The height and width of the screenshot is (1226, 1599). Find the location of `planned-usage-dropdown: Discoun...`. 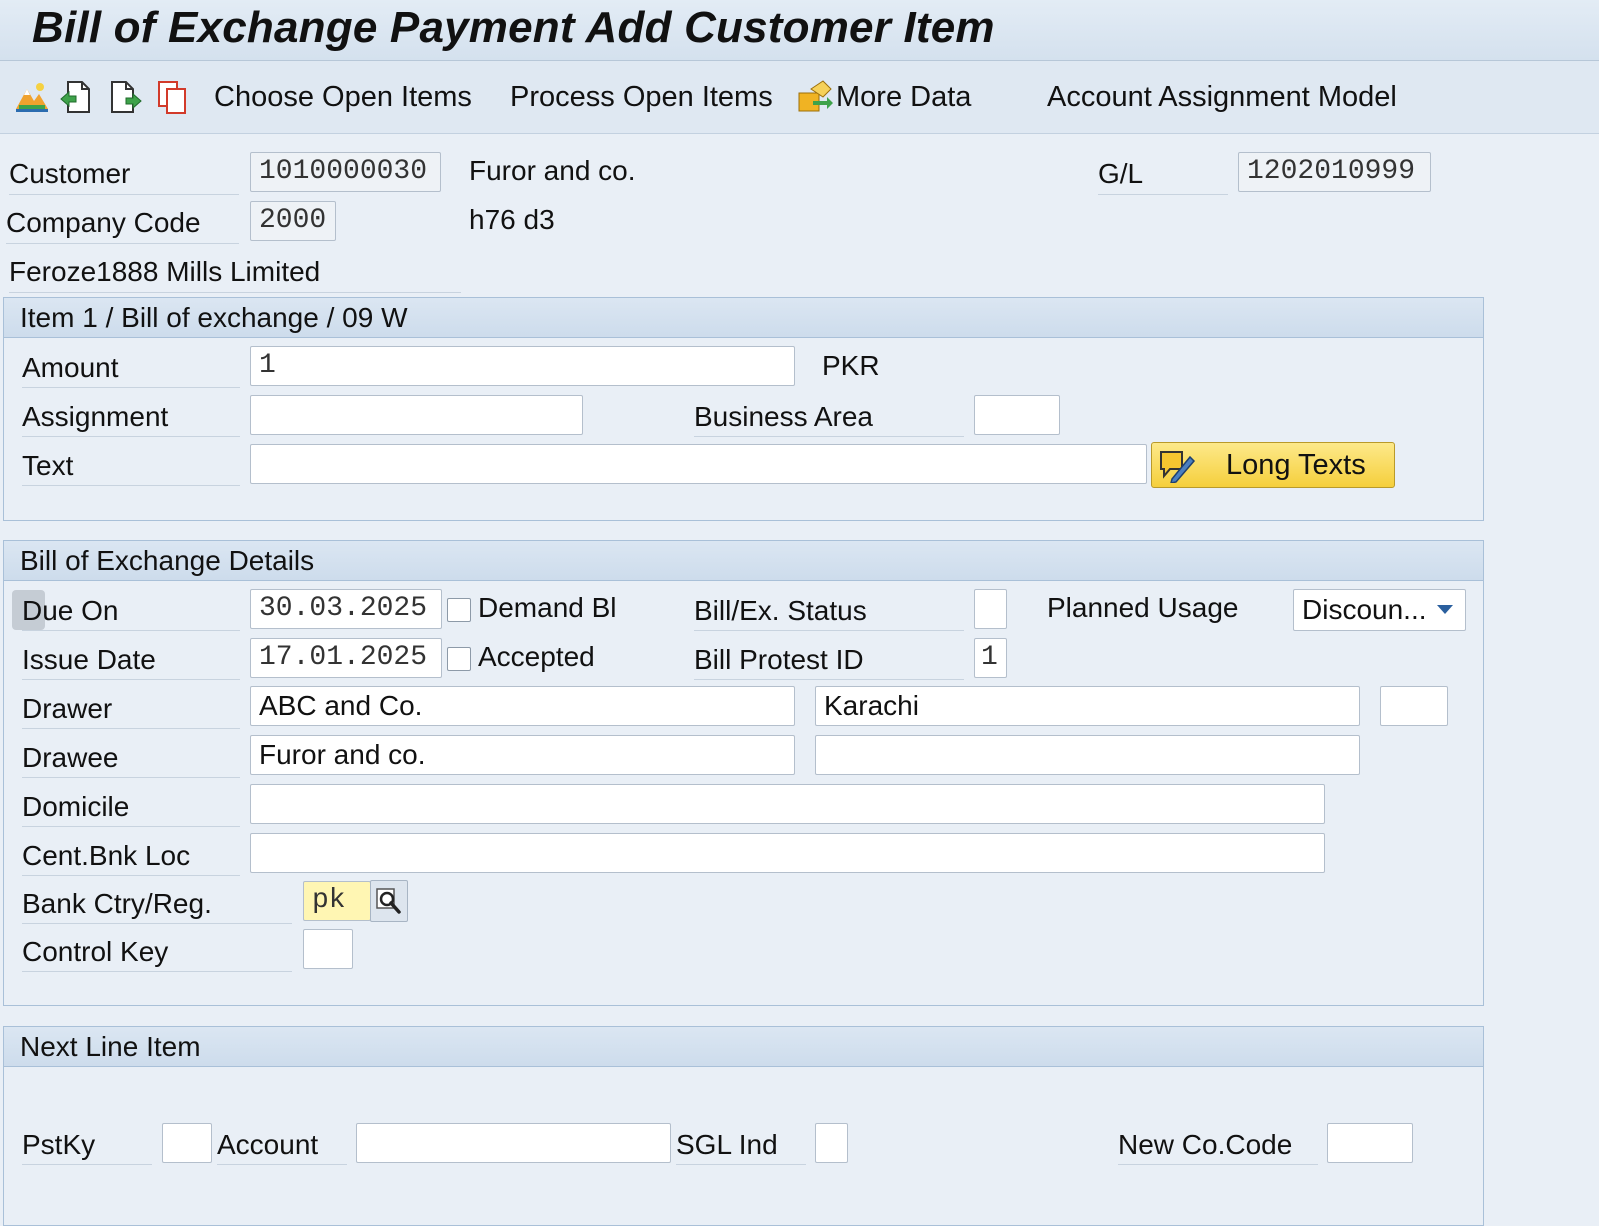

planned-usage-dropdown: Discoun... is located at coordinates (1379, 610).